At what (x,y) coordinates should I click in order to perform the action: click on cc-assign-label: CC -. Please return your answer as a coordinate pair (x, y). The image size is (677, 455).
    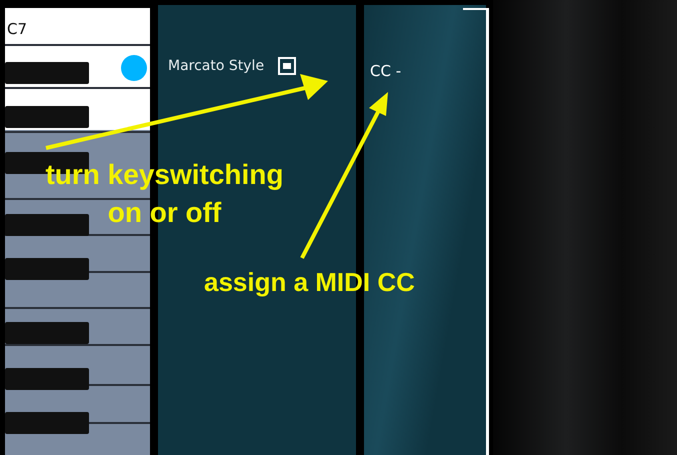
    Looking at the image, I should click on (386, 71).